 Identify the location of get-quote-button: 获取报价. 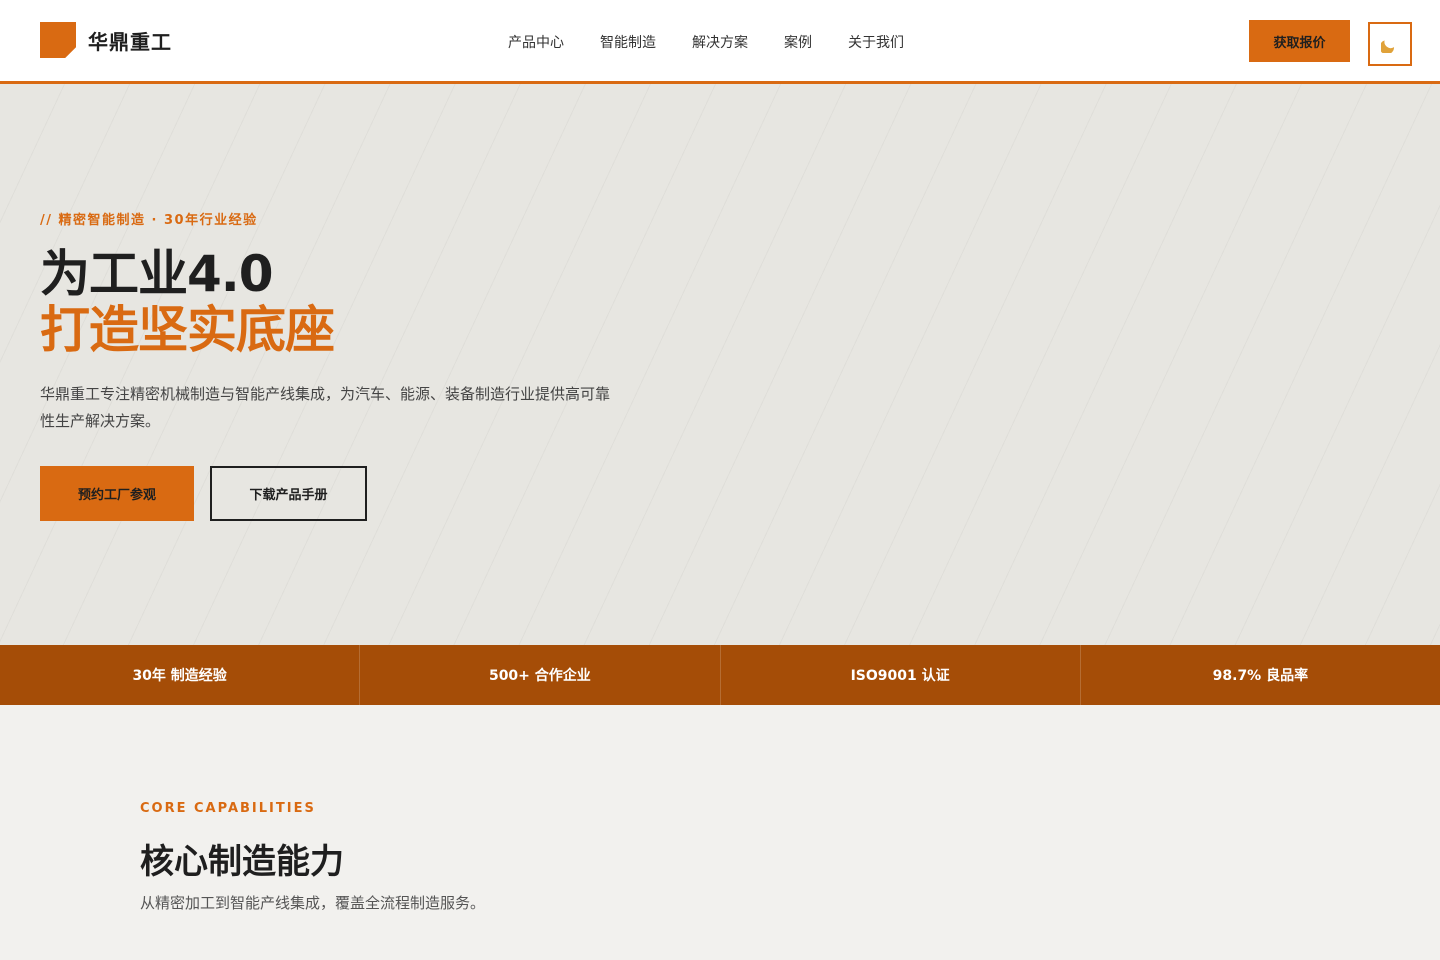
(1299, 41).